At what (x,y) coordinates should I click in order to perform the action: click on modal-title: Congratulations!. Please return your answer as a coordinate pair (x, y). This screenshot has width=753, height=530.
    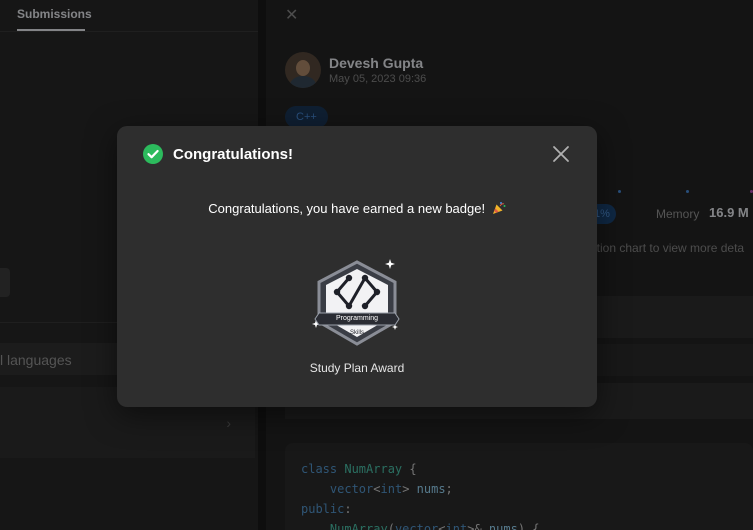
    Looking at the image, I should click on (233, 154).